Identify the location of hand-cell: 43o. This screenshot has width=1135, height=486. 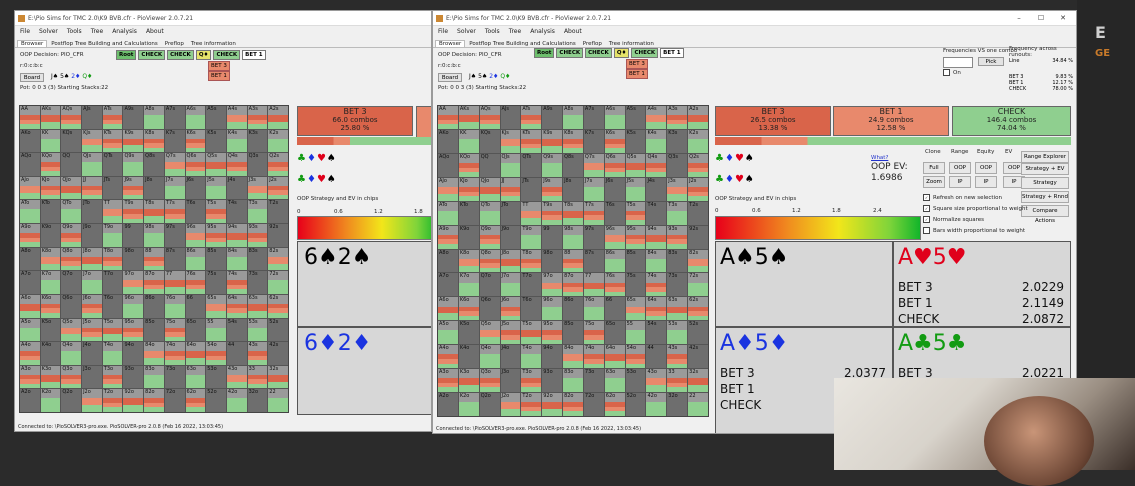
(236, 377).